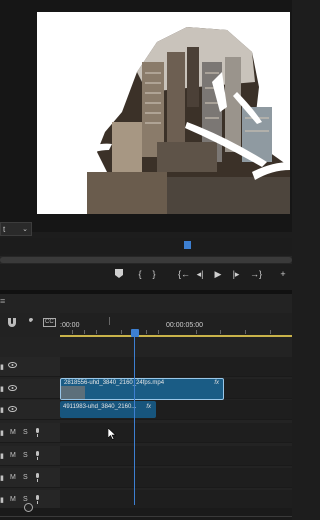 The width and height of the screenshot is (320, 520). What do you see at coordinates (30, 456) in the screenshot?
I see `track-header-a2` at bounding box center [30, 456].